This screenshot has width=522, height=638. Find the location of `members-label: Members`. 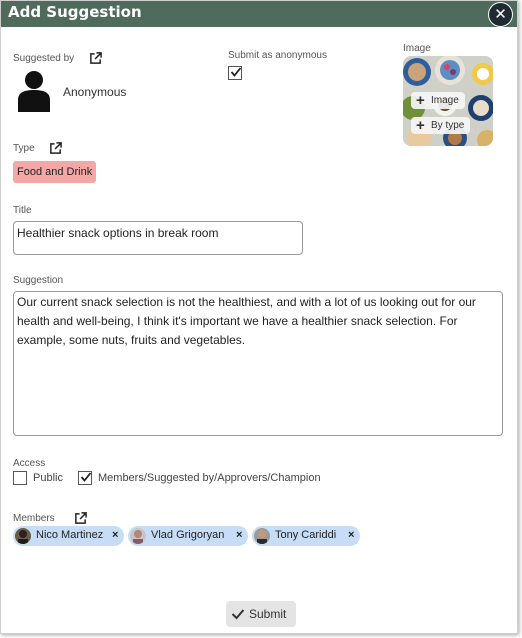

members-label: Members is located at coordinates (34, 518).